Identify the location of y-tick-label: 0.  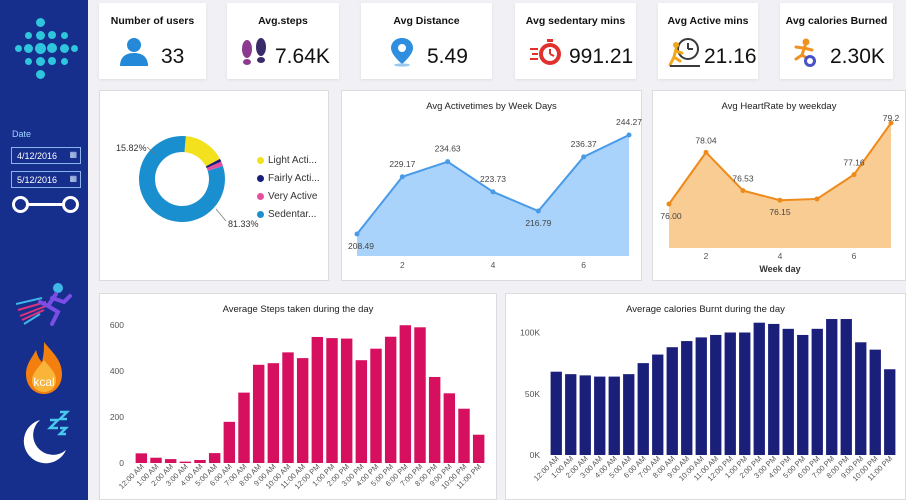
(121, 463).